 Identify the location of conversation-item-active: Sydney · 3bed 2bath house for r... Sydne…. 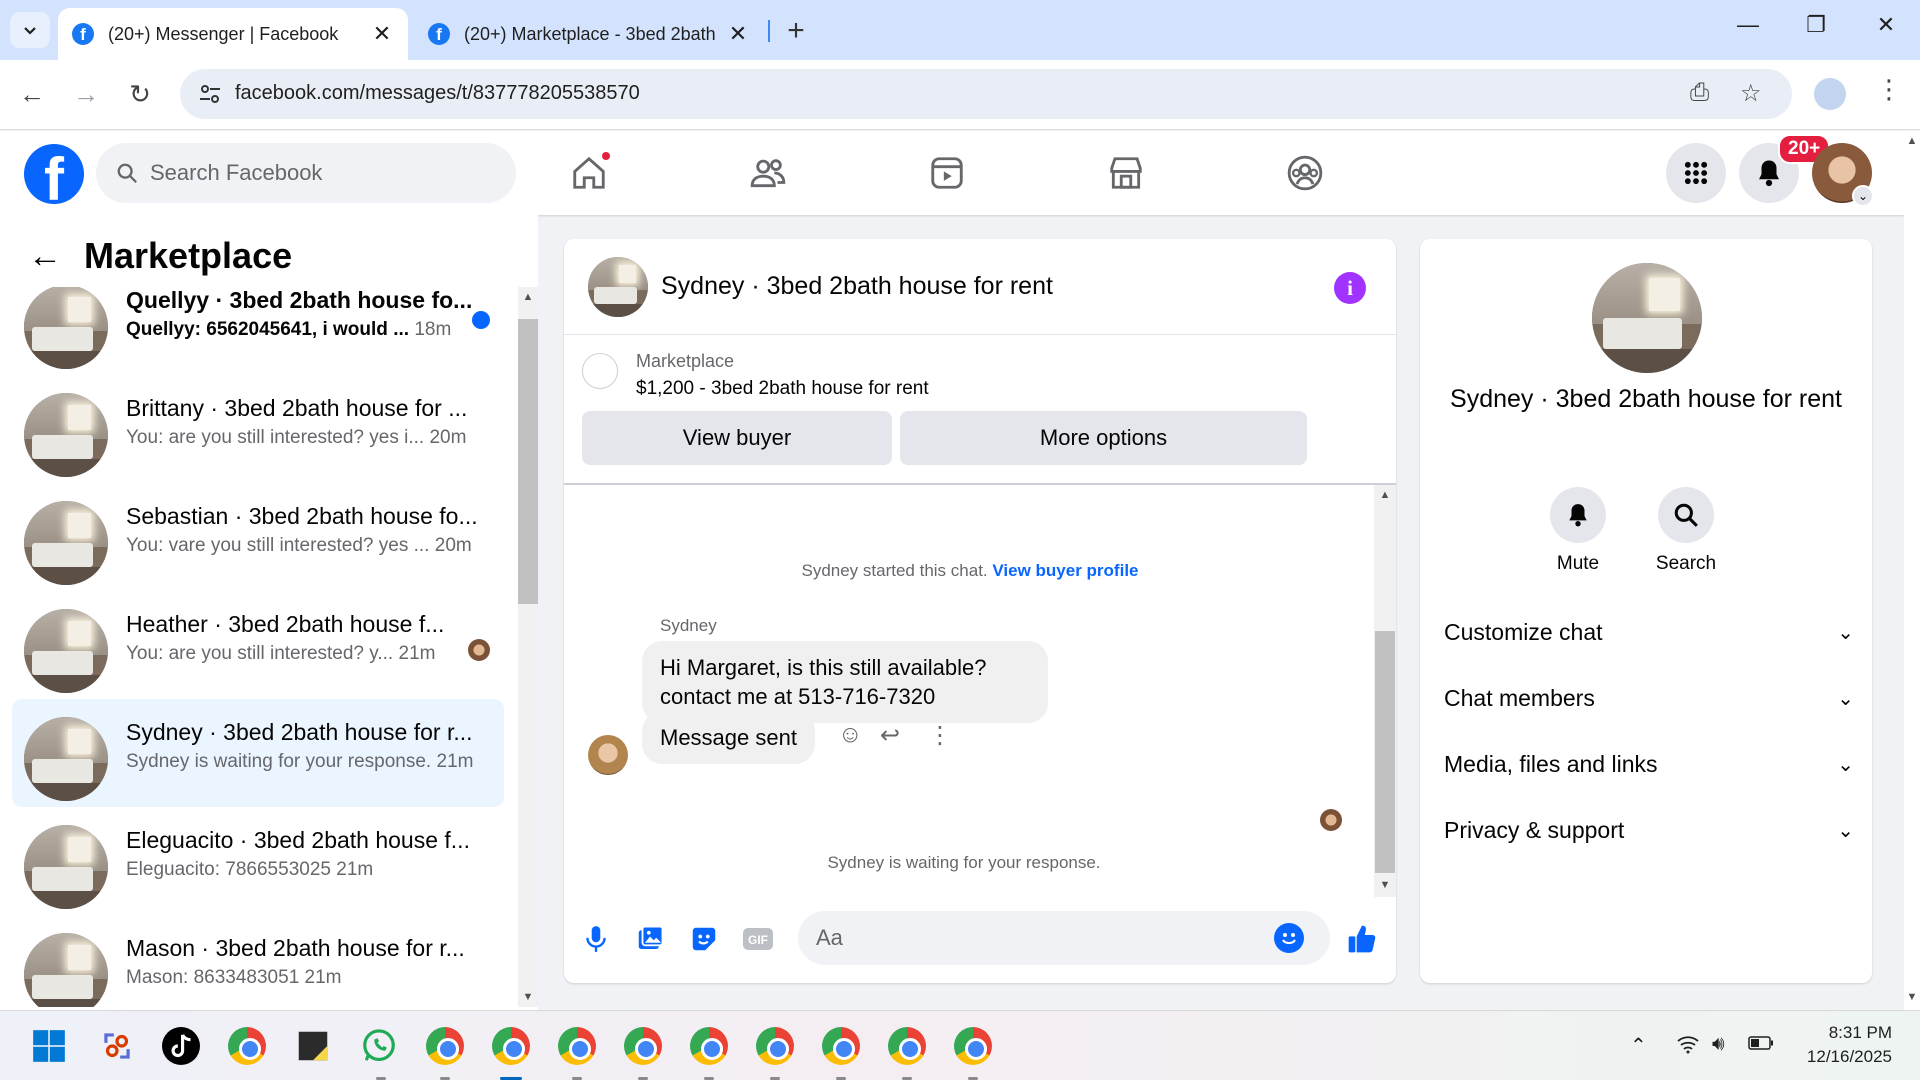
(258, 753).